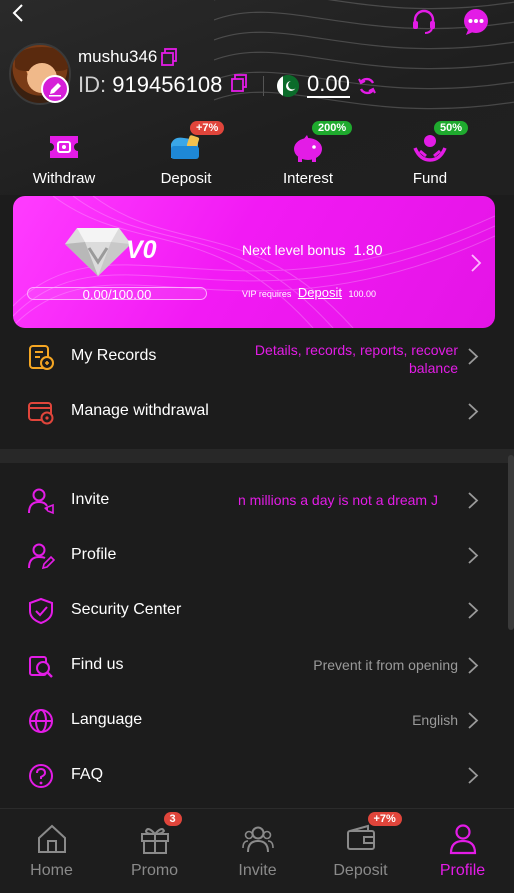  What do you see at coordinates (328, 84) in the screenshot?
I see `balance-value: 0.00` at bounding box center [328, 84].